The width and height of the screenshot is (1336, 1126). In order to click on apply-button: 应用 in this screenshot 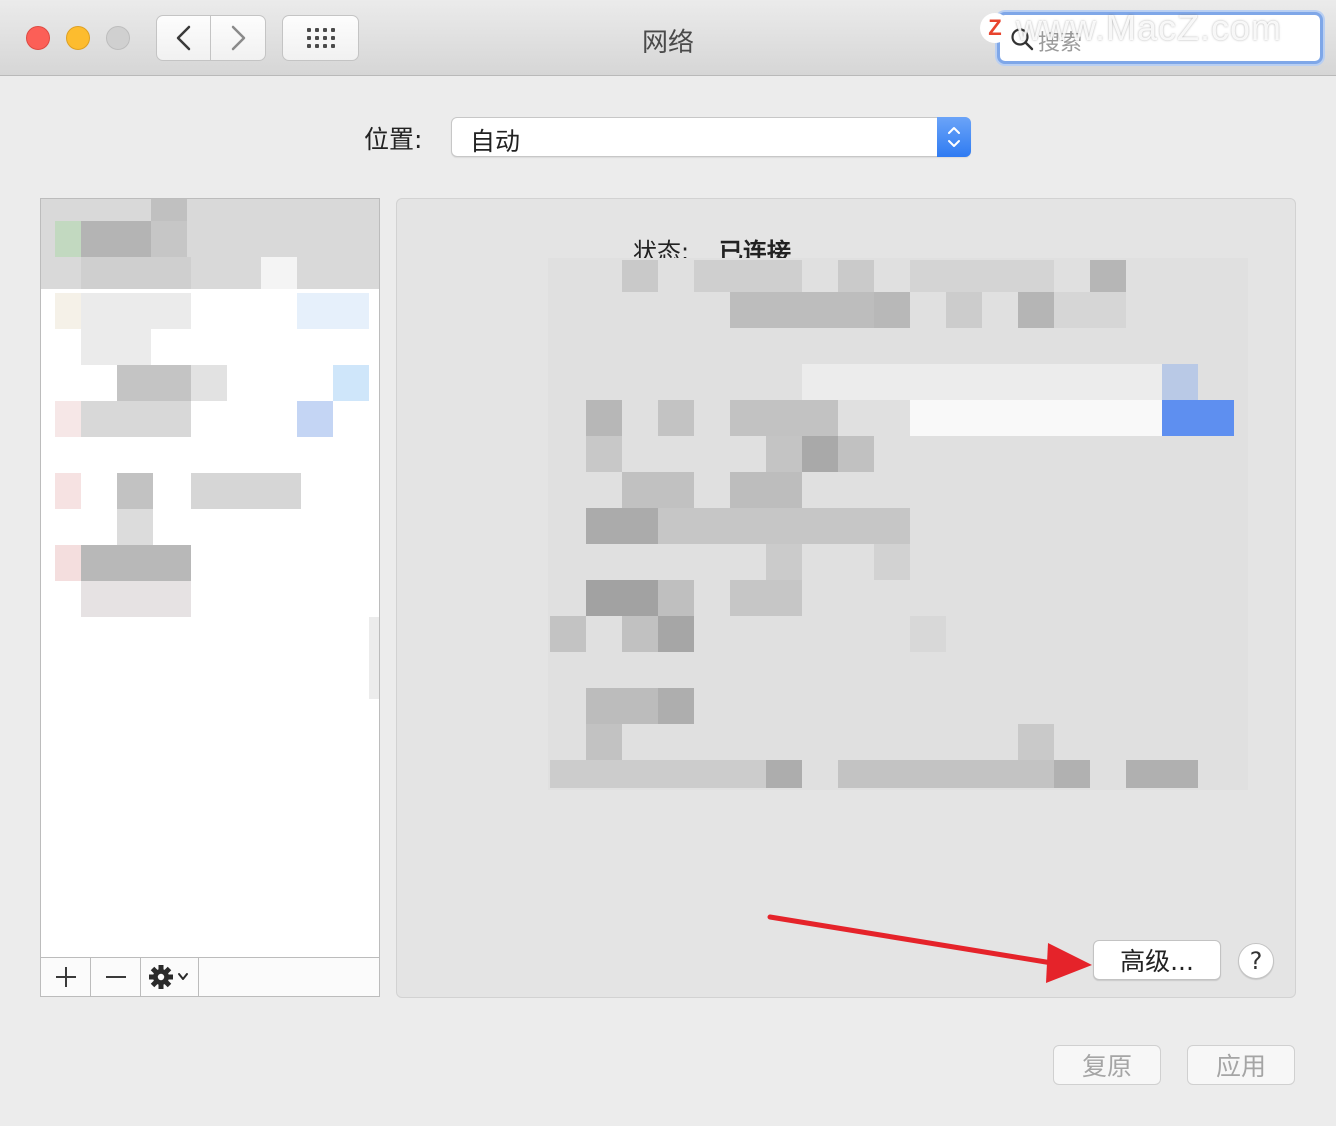, I will do `click(1241, 1065)`.